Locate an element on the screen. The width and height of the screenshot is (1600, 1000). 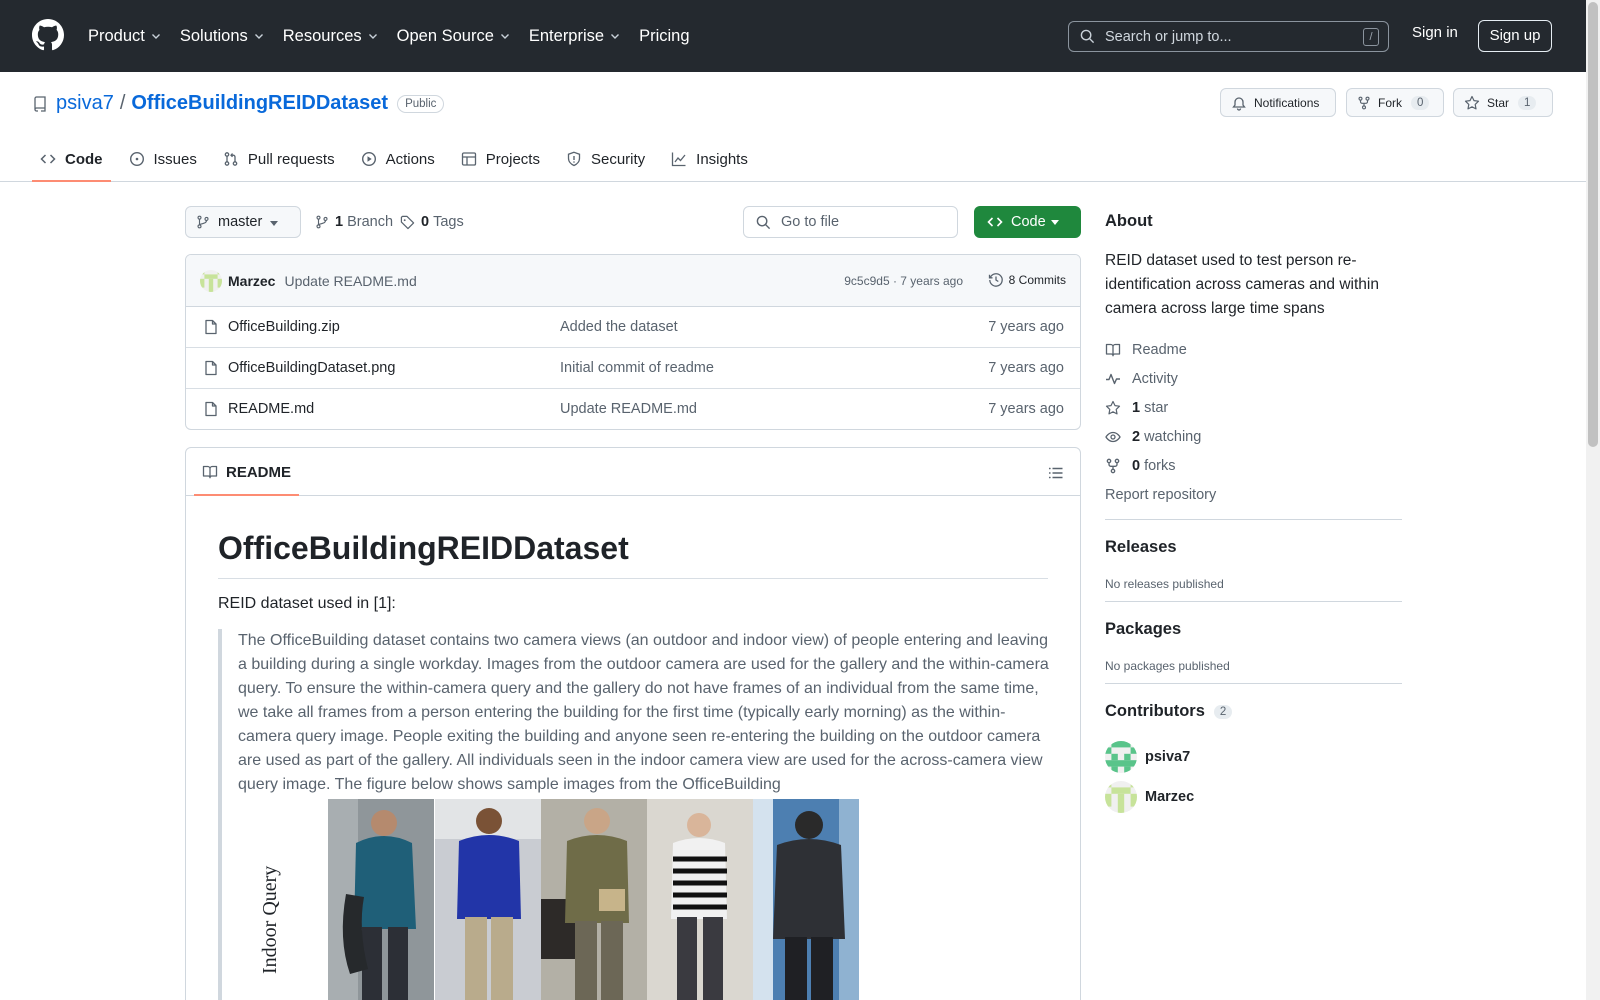
releases-section: Releases No releases published is located at coordinates (1253, 555).